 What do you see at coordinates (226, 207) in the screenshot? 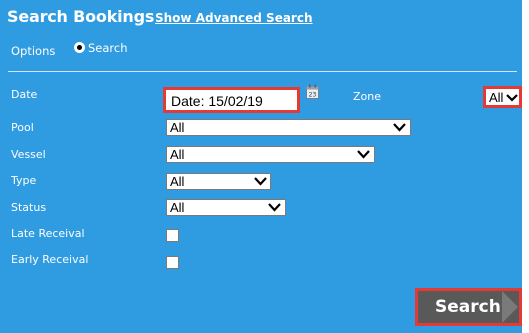
I see `status-select: All` at bounding box center [226, 207].